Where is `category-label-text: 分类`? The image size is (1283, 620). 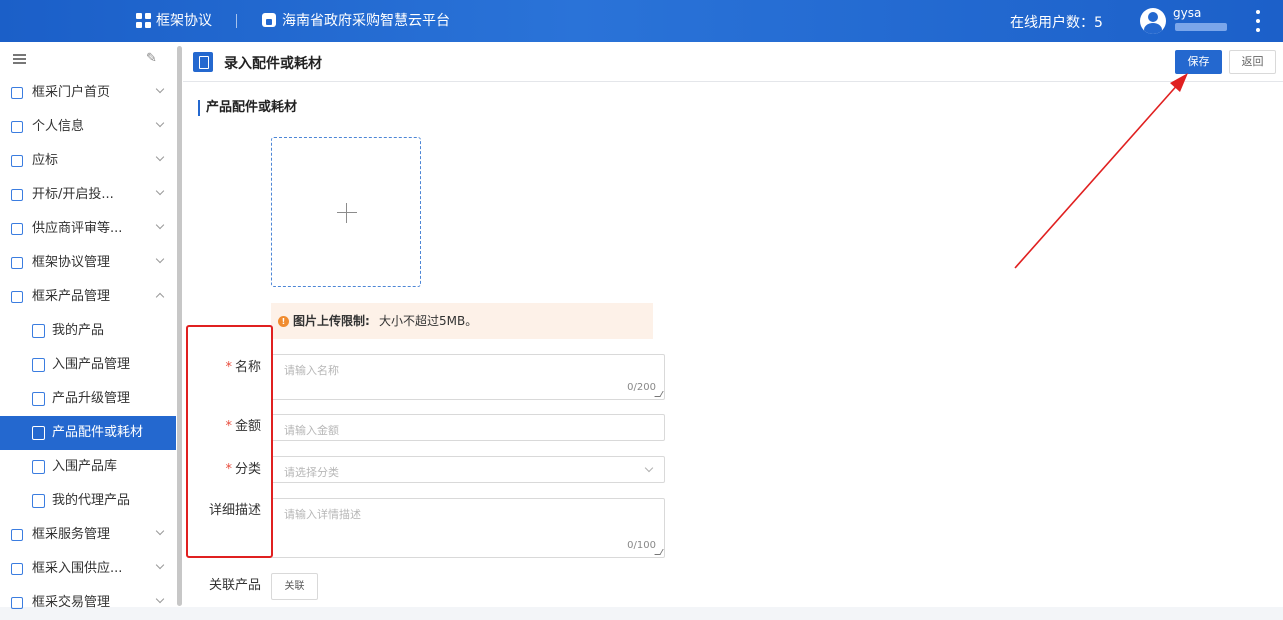 category-label-text: 分类 is located at coordinates (247, 469).